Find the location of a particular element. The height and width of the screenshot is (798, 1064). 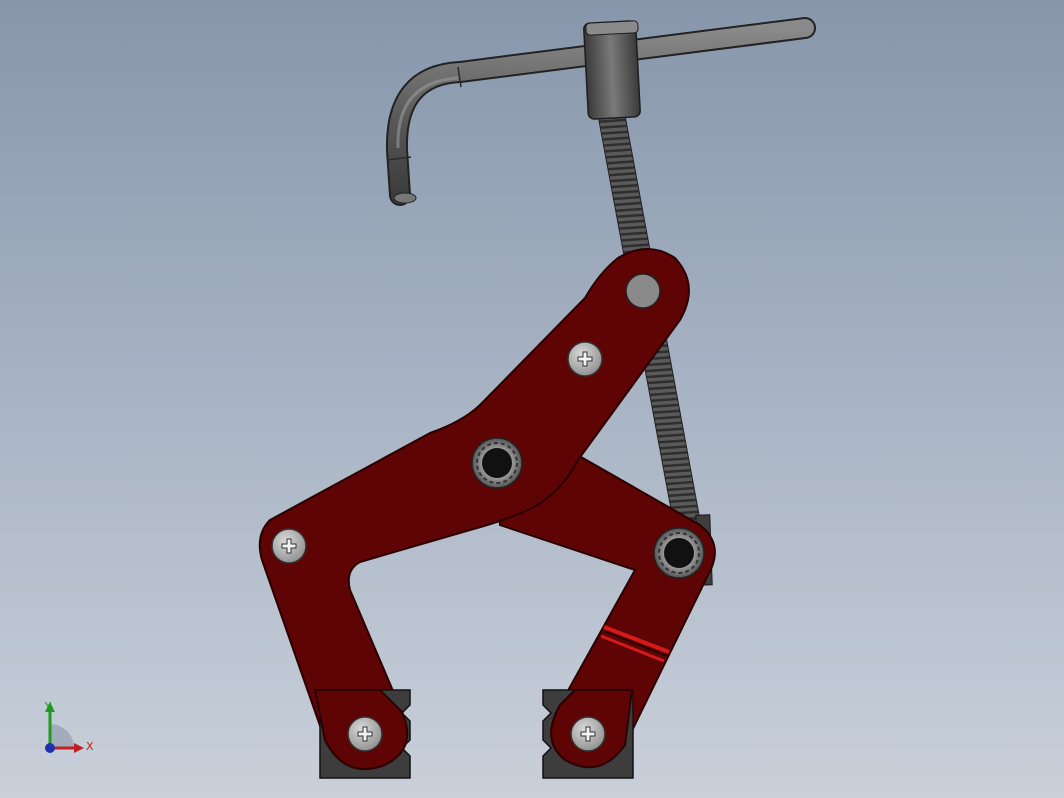

t-handle is located at coordinates (600, 111).